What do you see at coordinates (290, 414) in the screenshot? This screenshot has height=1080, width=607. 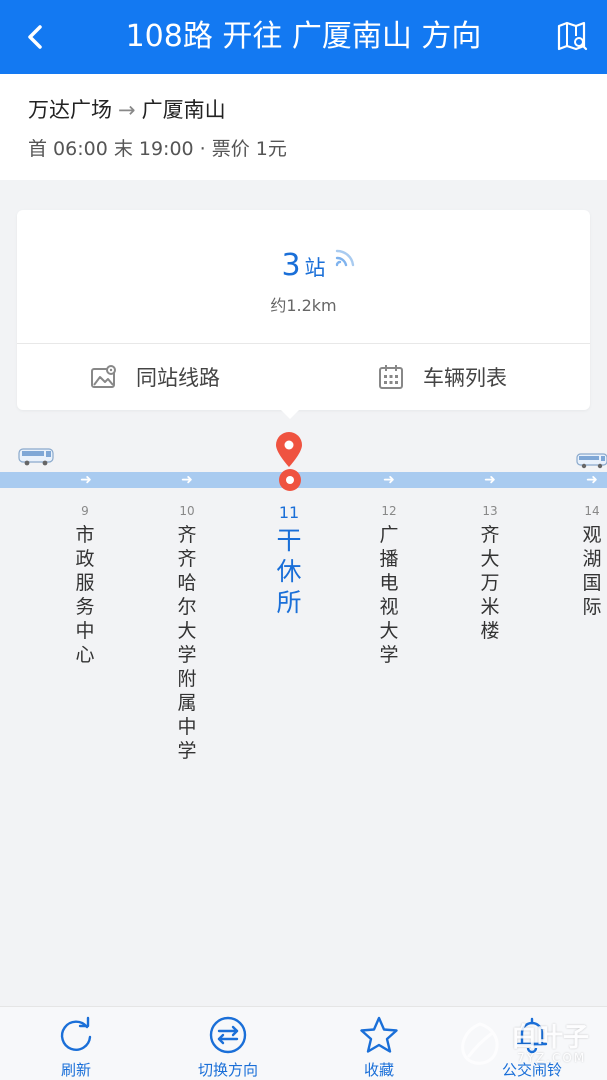 I see `card-pointer` at bounding box center [290, 414].